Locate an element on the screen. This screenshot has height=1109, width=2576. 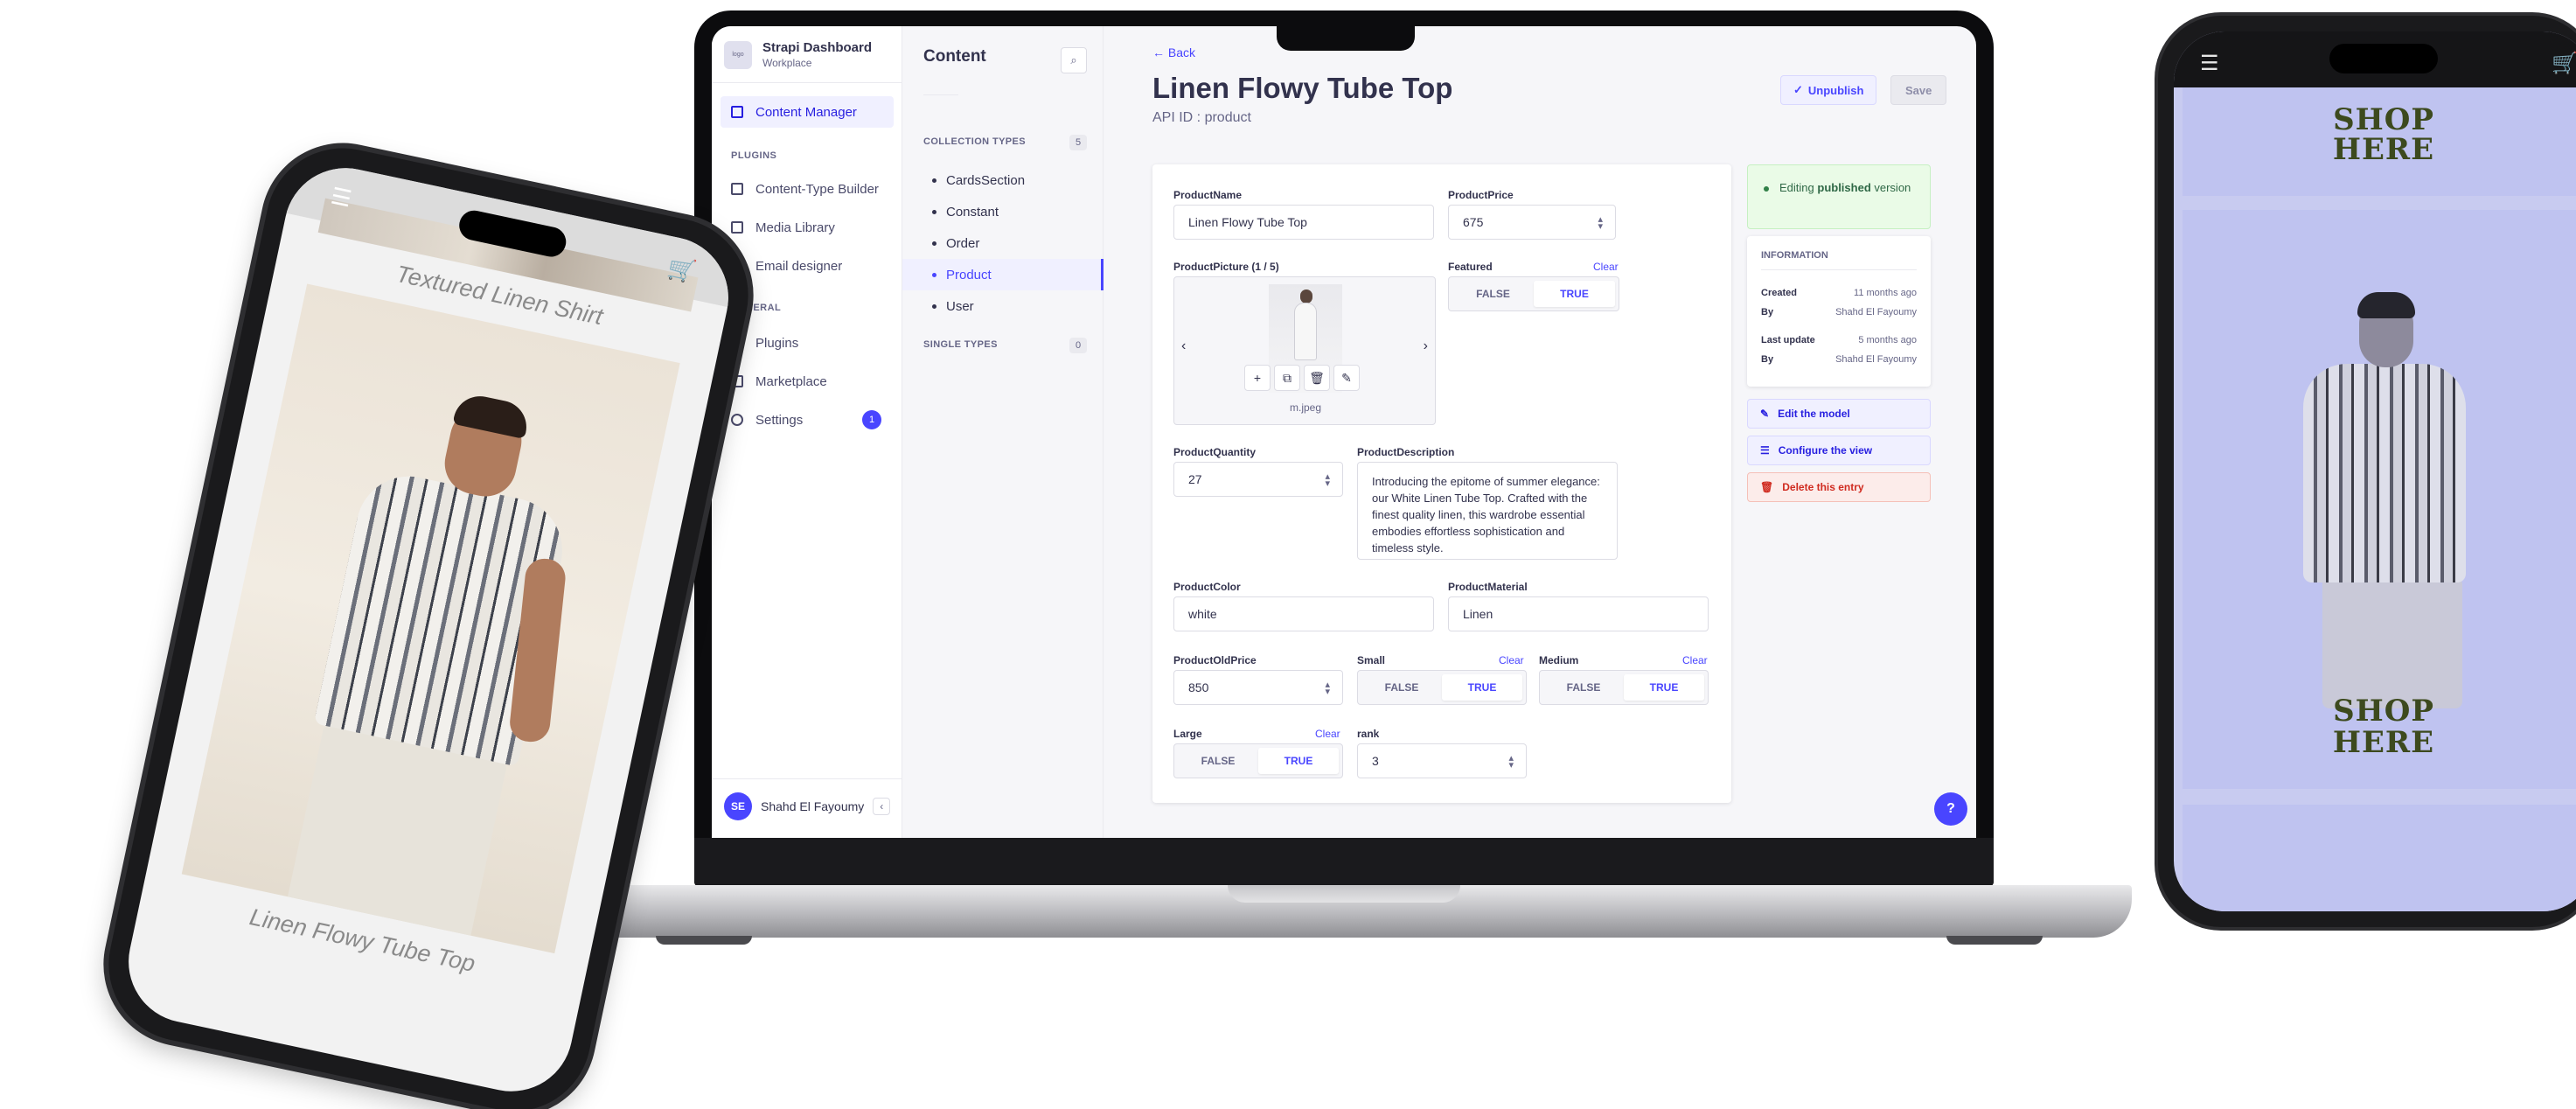
banner-panel-top: SHOP HERE is located at coordinates (2379, 141).